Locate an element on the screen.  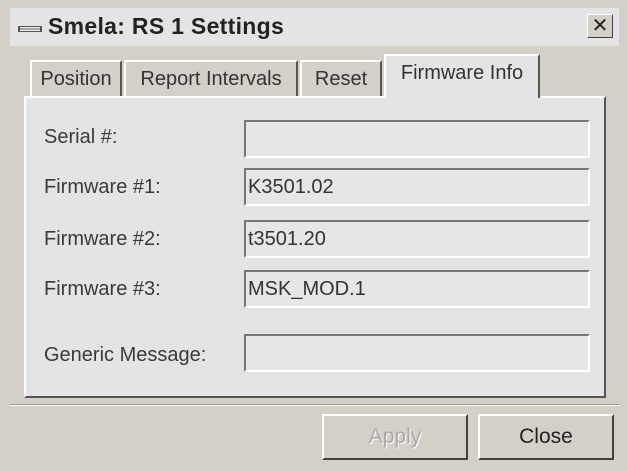
firmware-1-label: Firmware #1: is located at coordinates (102, 187).